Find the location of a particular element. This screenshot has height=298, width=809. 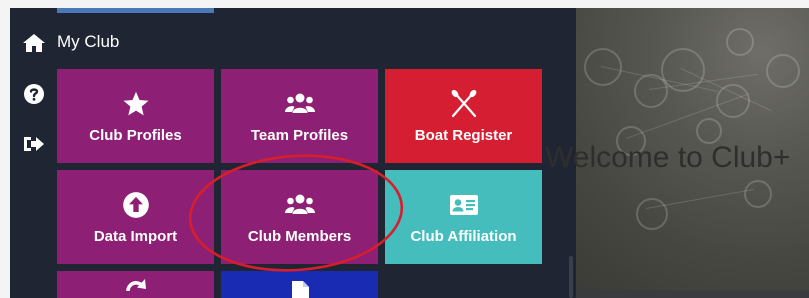

crossed-oars-icon is located at coordinates (464, 104).